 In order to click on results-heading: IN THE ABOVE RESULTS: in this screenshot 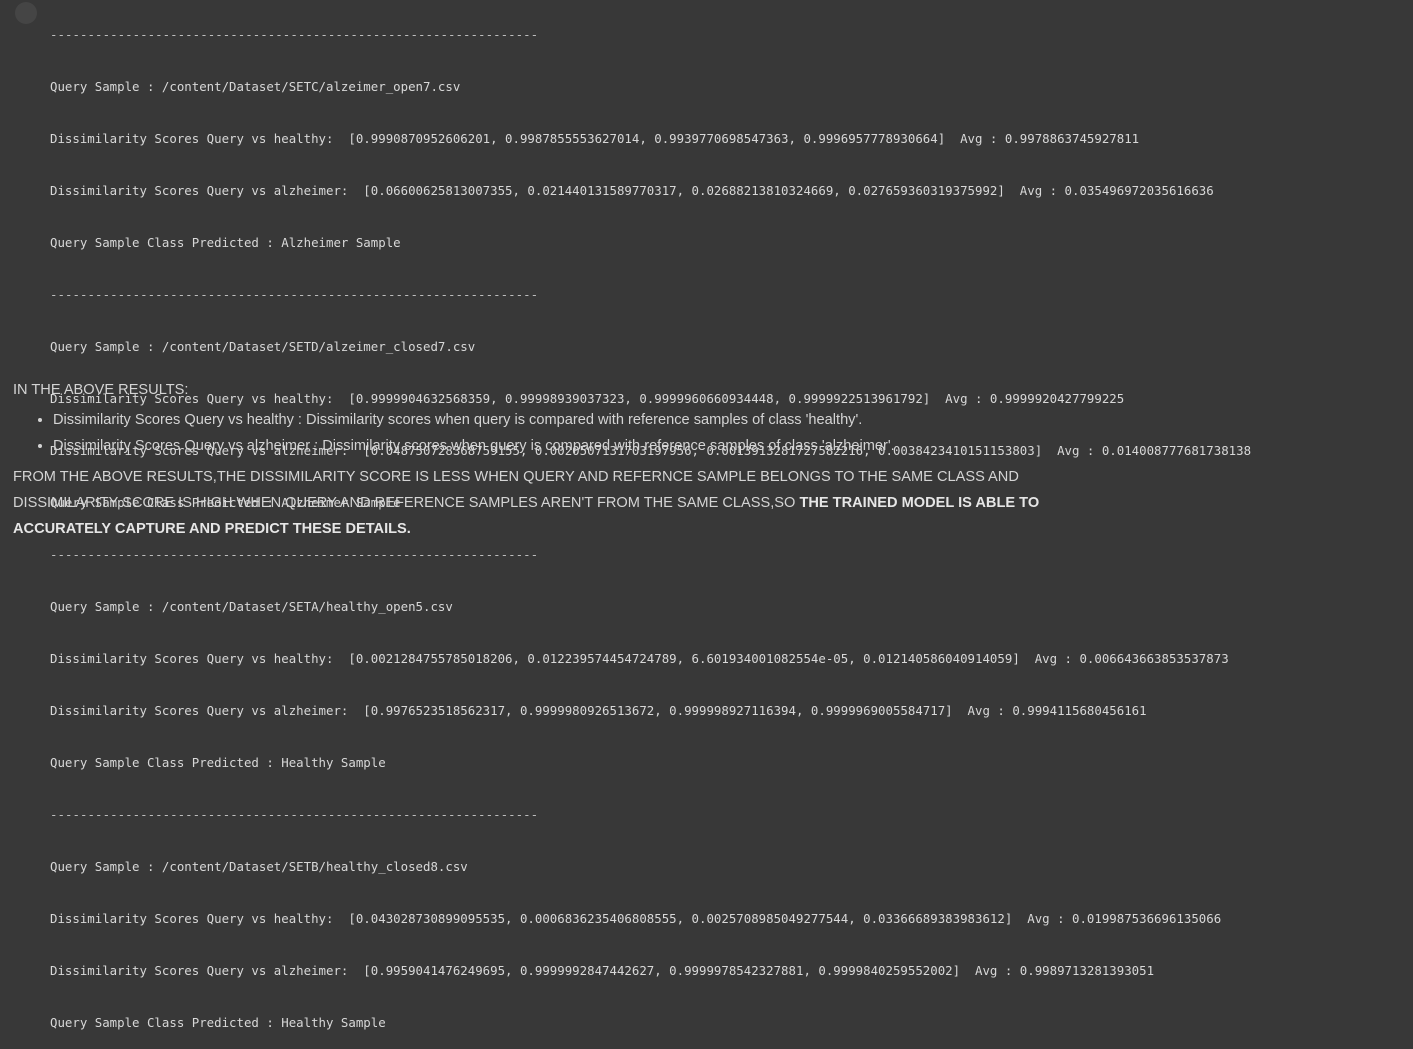, I will do `click(101, 390)`.